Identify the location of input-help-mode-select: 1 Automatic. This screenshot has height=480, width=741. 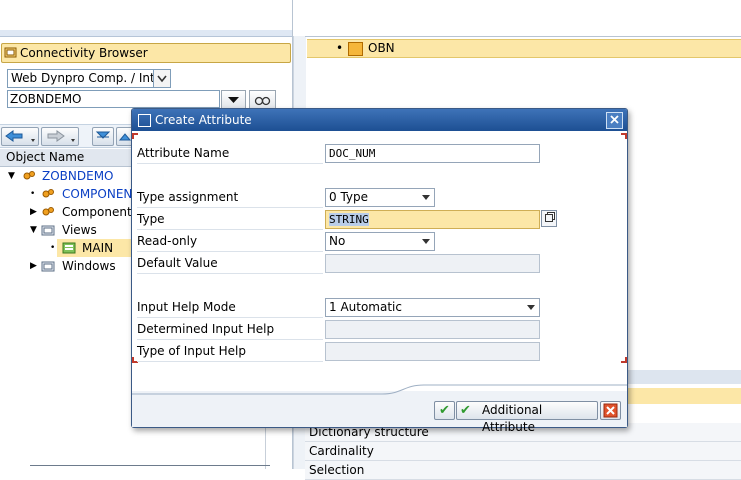
(432, 307).